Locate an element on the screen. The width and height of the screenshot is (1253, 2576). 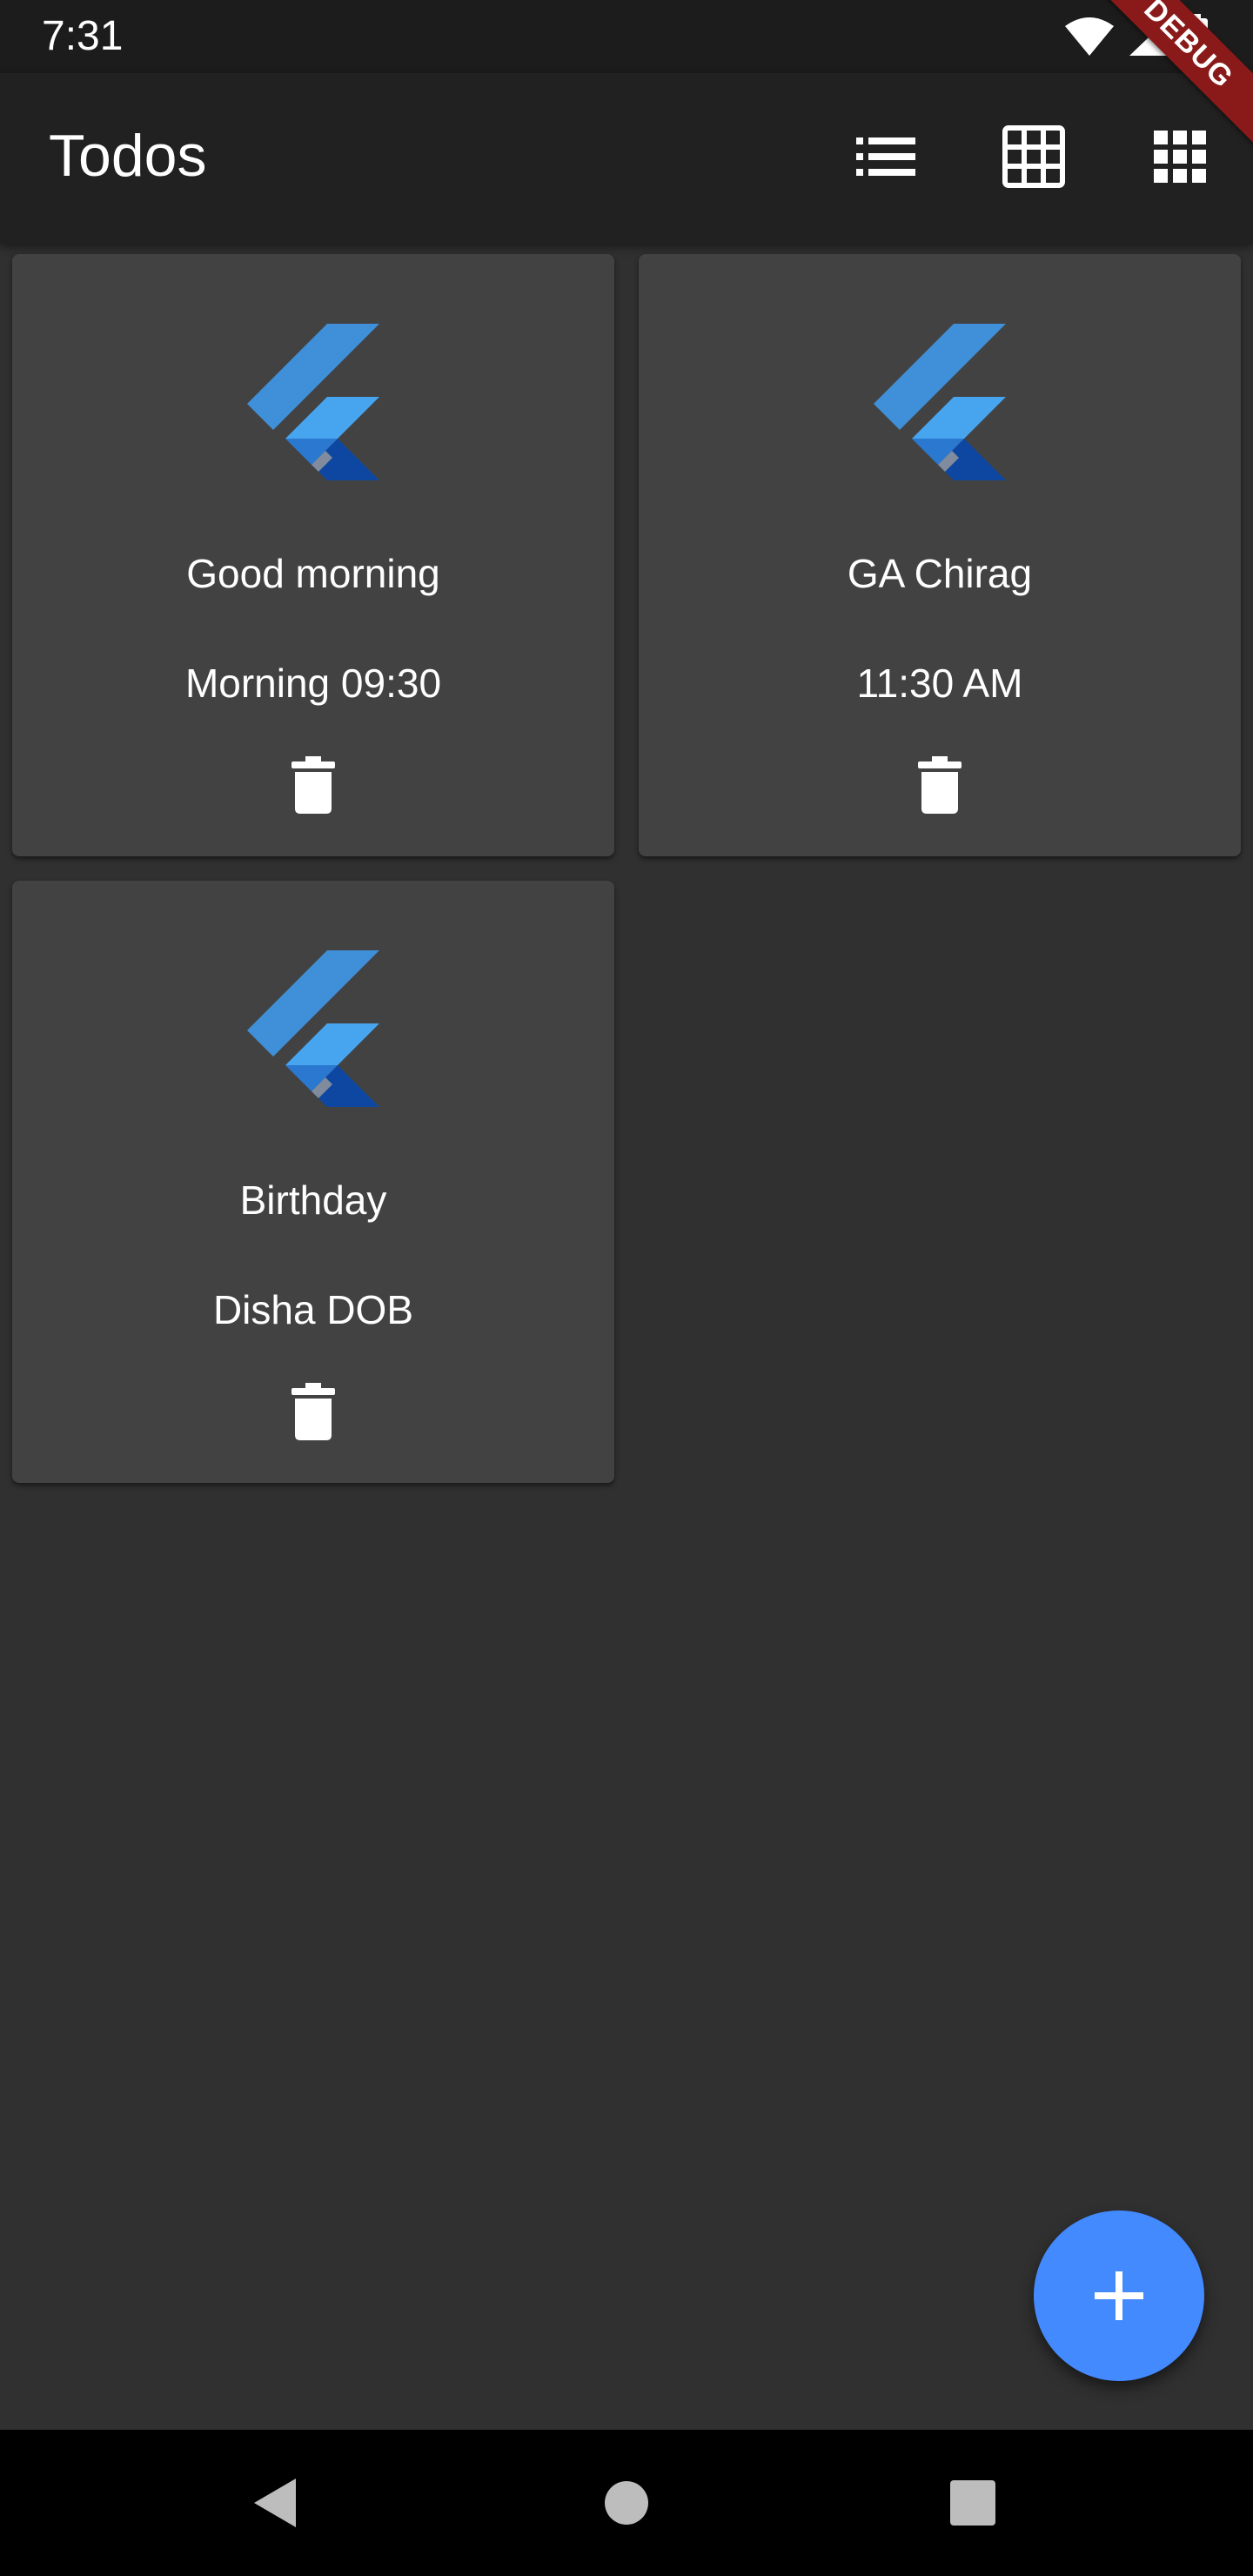
home-icon is located at coordinates (626, 2503).